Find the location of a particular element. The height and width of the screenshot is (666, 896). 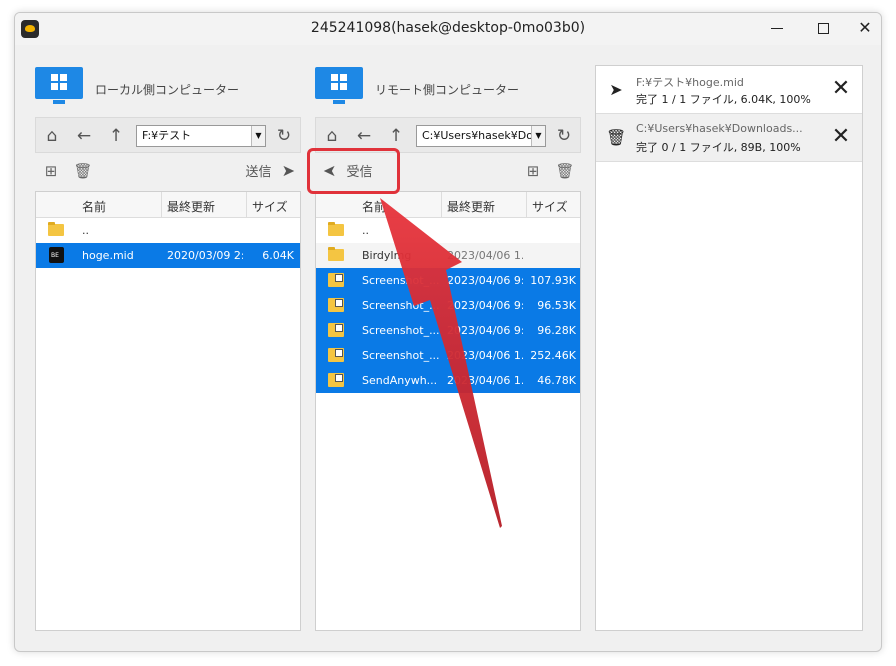

send-label: 送信 is located at coordinates (258, 172).